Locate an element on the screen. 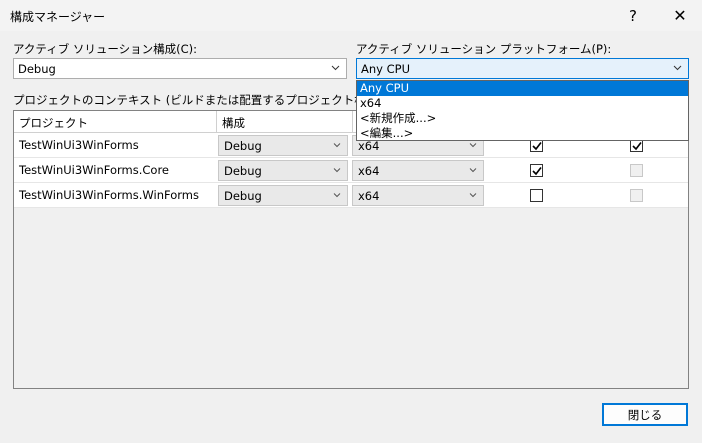 This screenshot has width=702, height=443. help-button: ? is located at coordinates (633, 15).